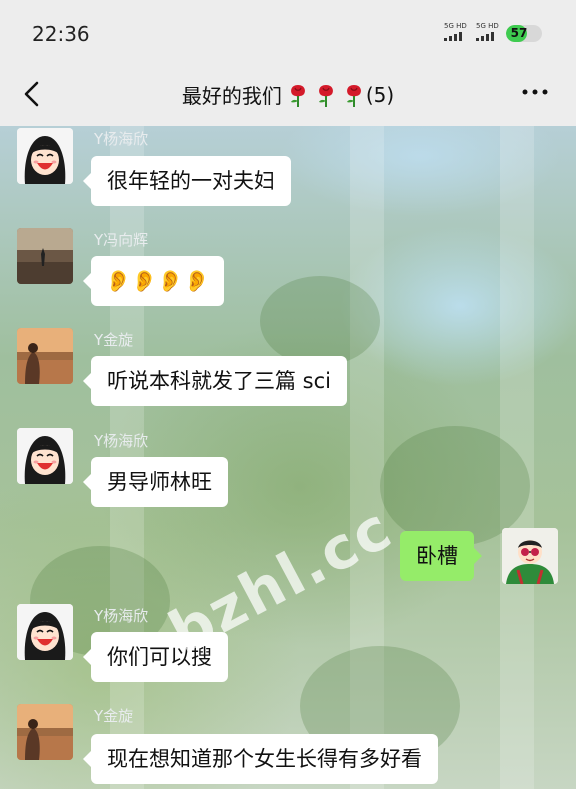  What do you see at coordinates (455, 31) in the screenshot?
I see `signal-indicator-1: 5G HD` at bounding box center [455, 31].